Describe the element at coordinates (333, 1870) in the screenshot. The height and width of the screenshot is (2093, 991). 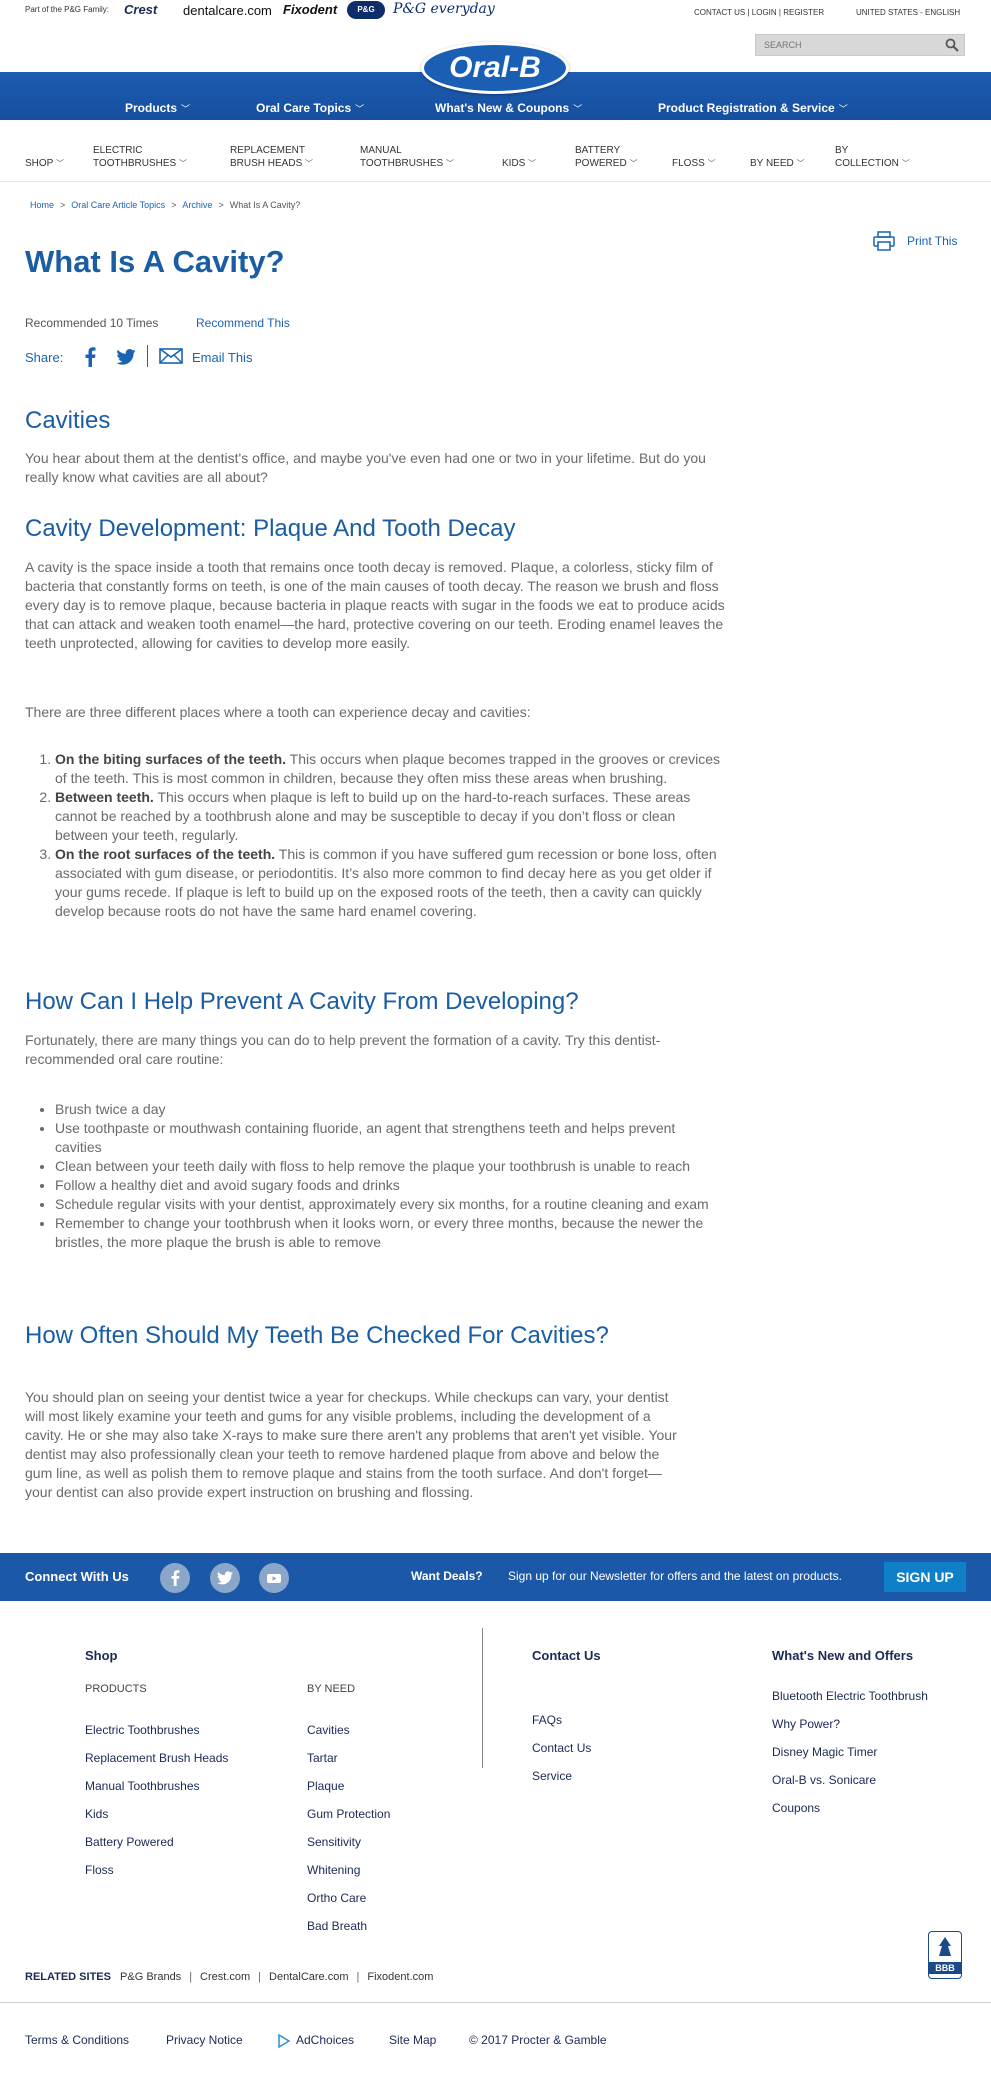
I see `footer-link: Whitening` at that location.